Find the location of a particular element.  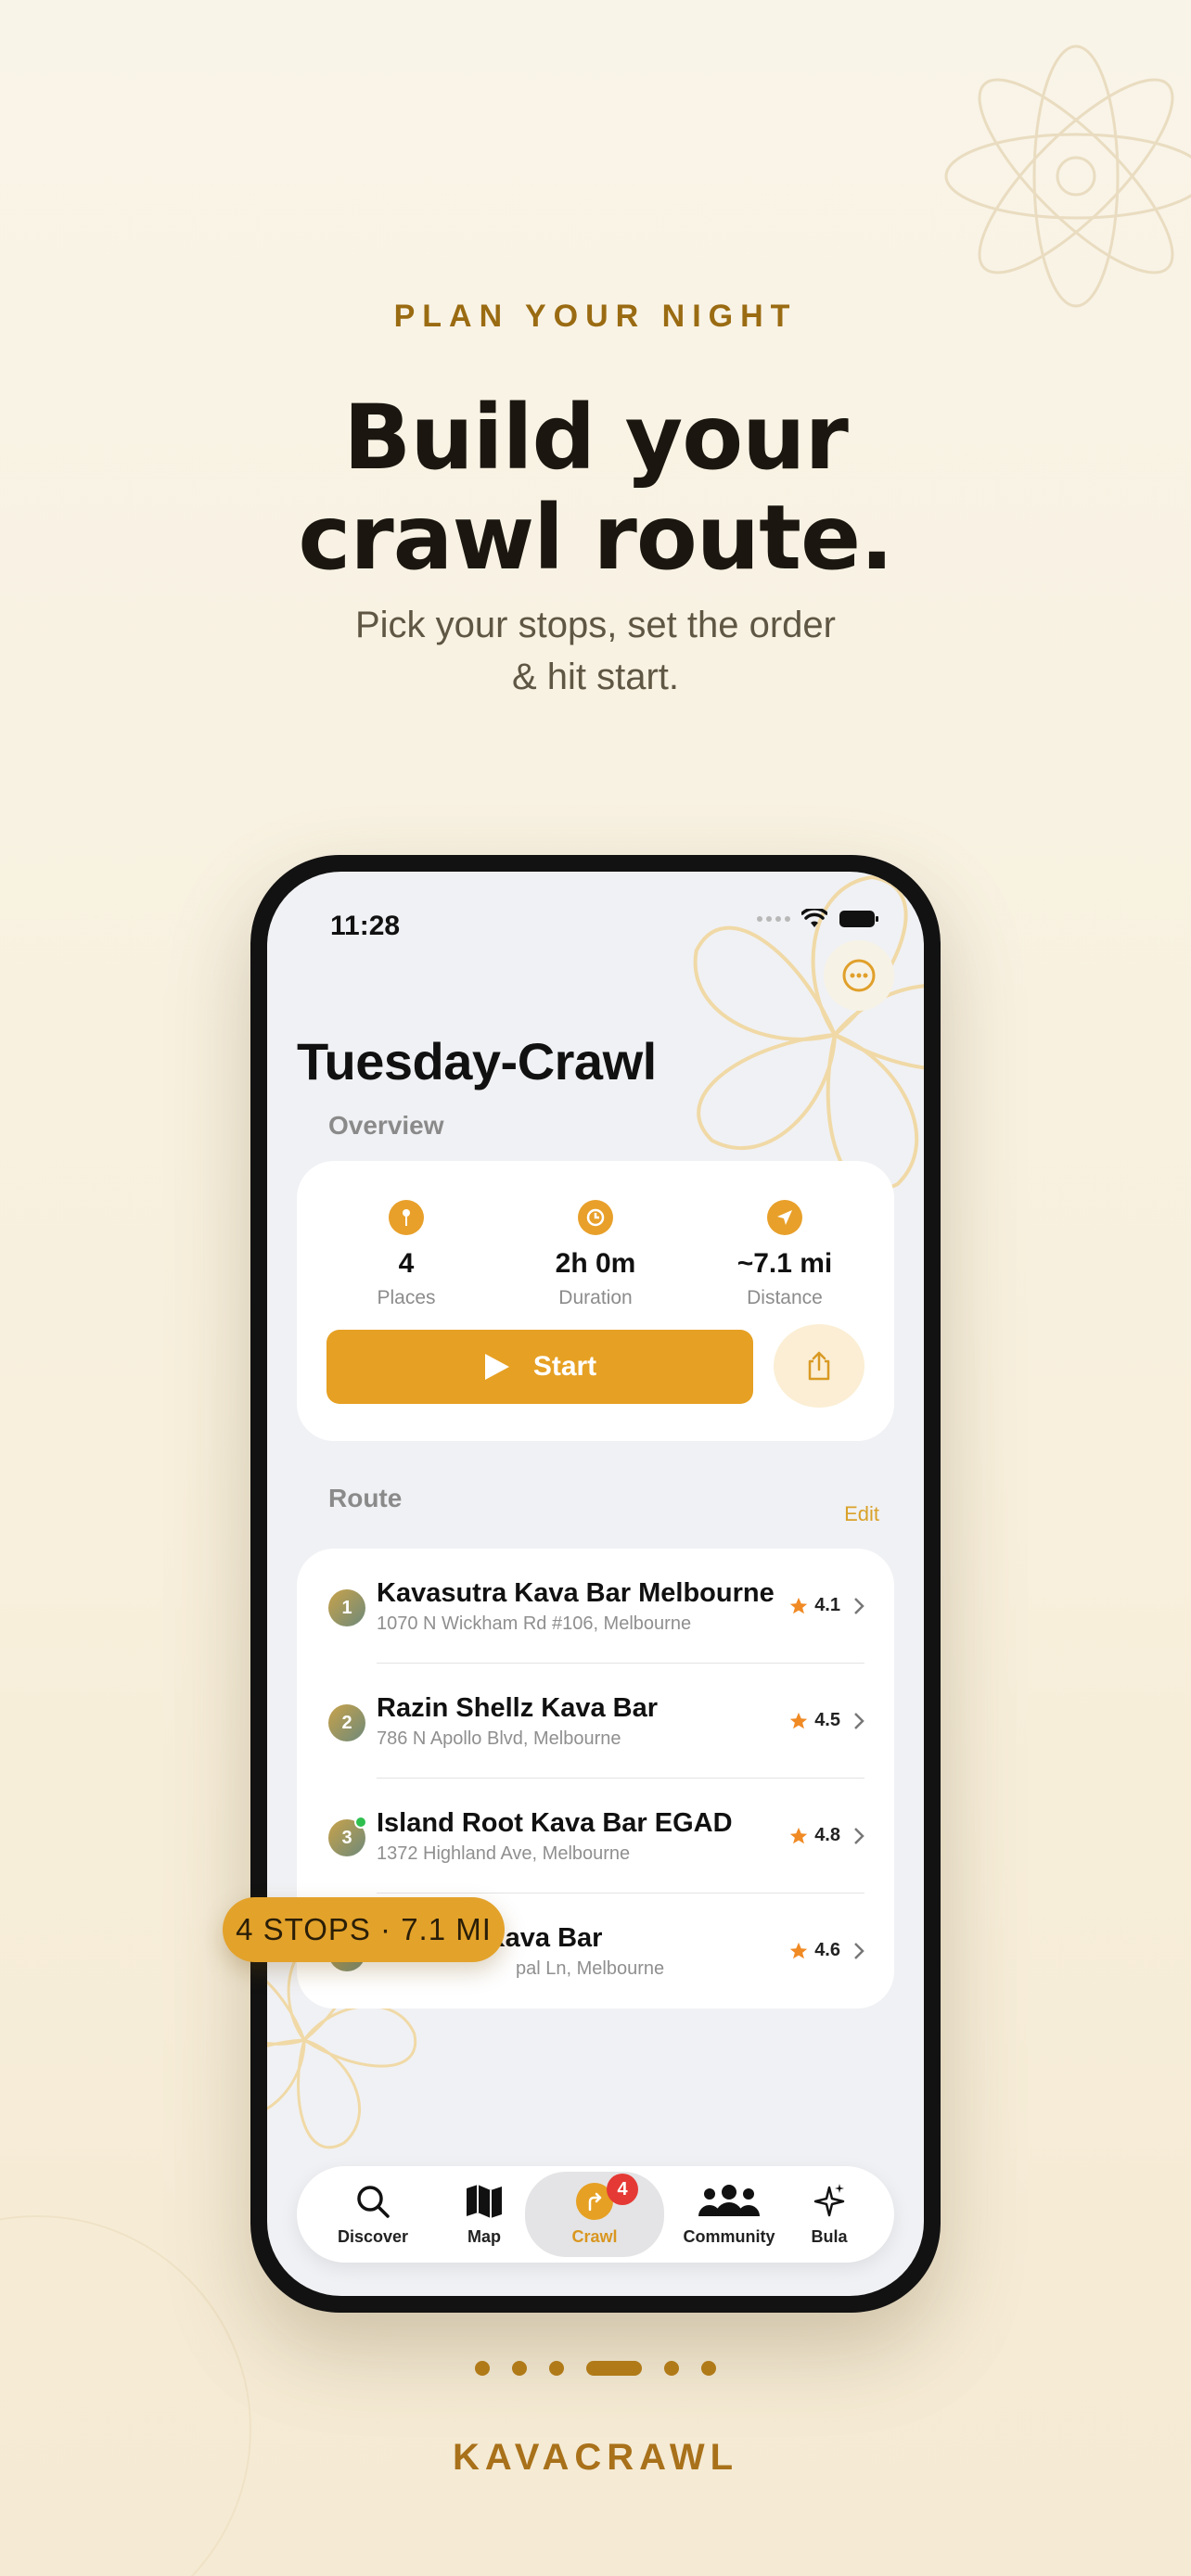

share-button is located at coordinates (819, 1366).